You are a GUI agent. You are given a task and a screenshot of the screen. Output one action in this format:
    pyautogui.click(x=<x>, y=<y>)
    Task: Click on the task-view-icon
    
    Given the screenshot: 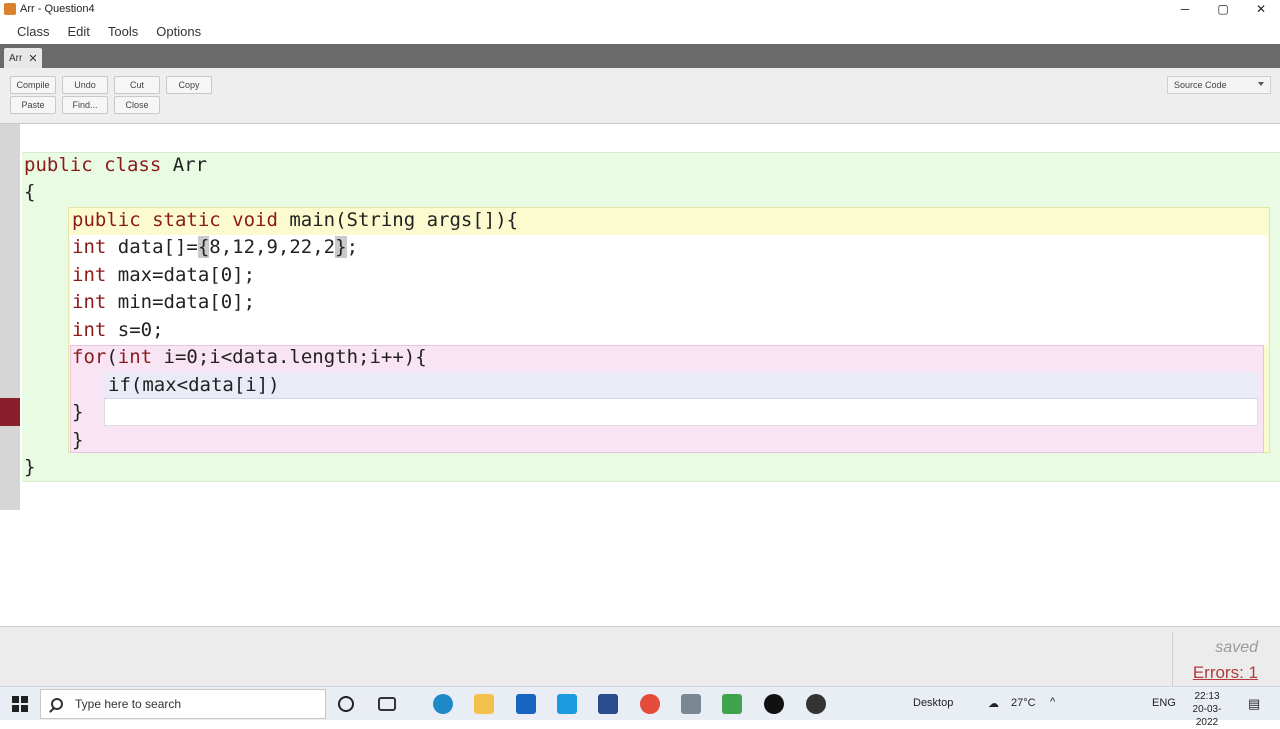 What is the action you would take?
    pyautogui.click(x=387, y=704)
    